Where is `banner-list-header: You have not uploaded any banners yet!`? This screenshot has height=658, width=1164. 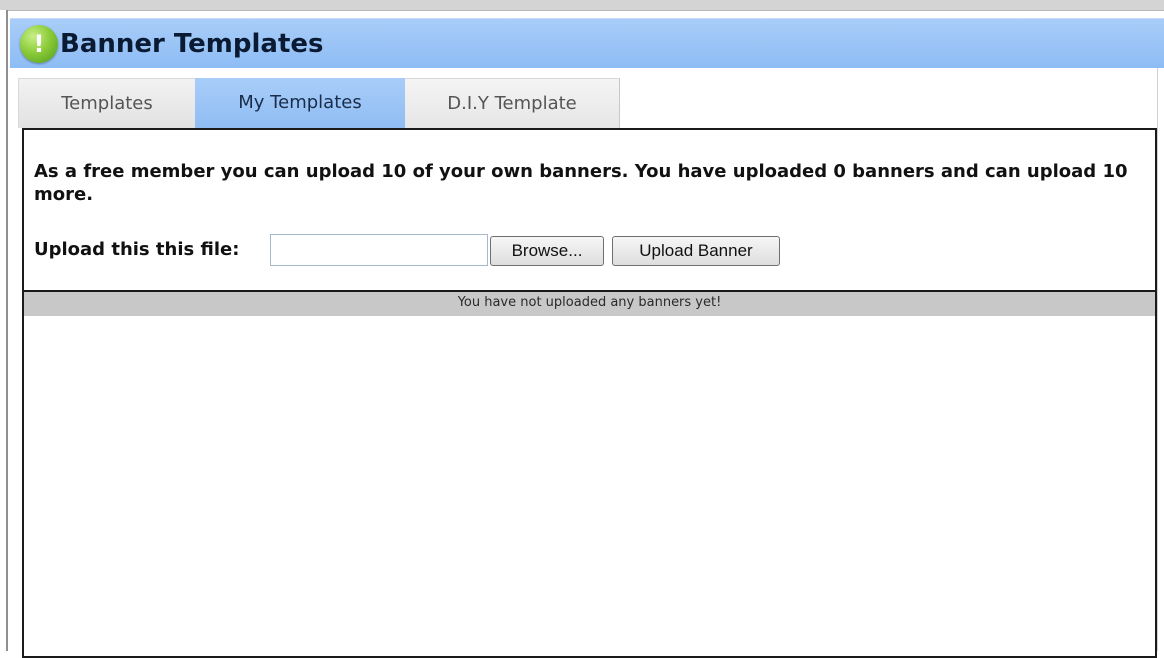
banner-list-header: You have not uploaded any banners yet! is located at coordinates (589, 303).